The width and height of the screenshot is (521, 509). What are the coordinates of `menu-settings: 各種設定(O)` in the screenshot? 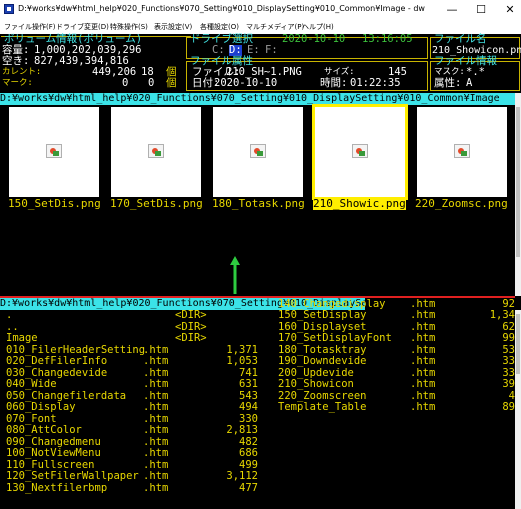 It's located at (219, 27).